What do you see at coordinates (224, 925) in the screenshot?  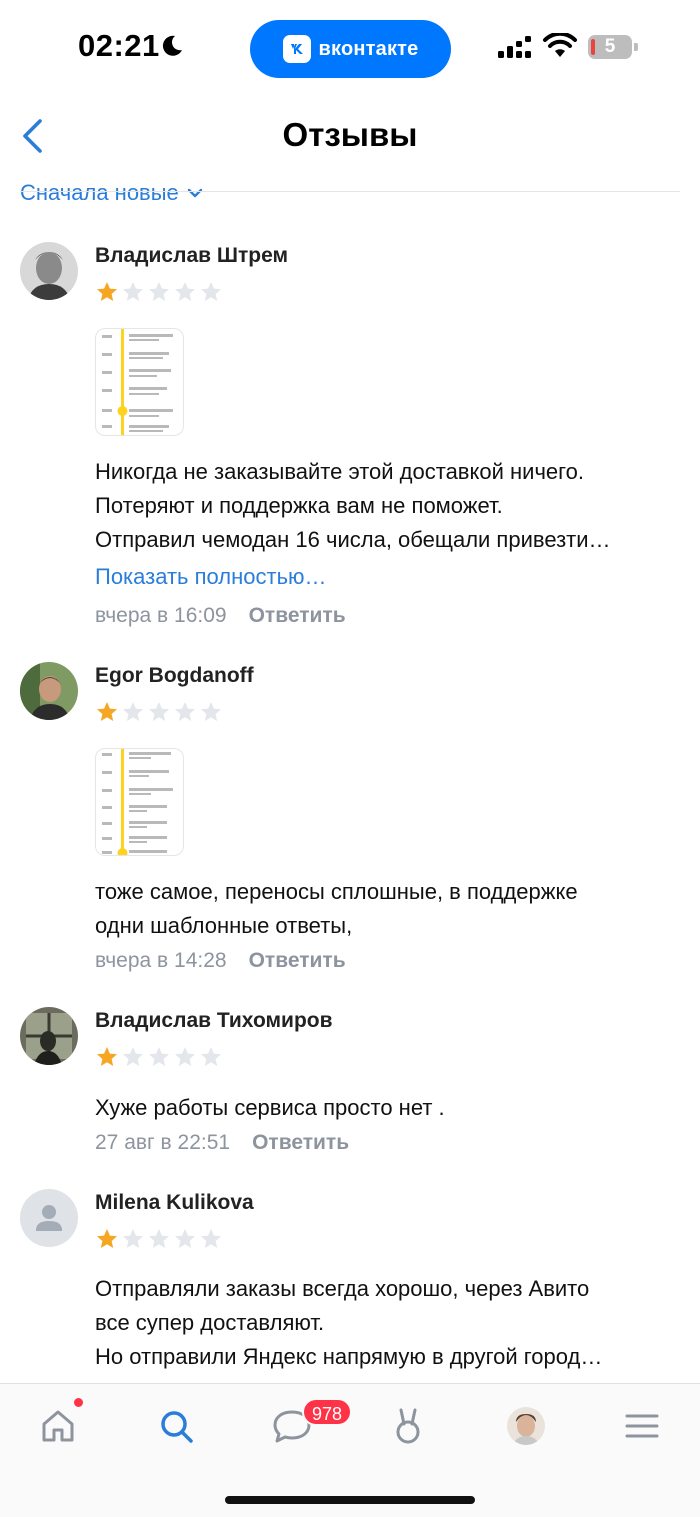 I see `review-text-line: одни шаблонные ответы,` at bounding box center [224, 925].